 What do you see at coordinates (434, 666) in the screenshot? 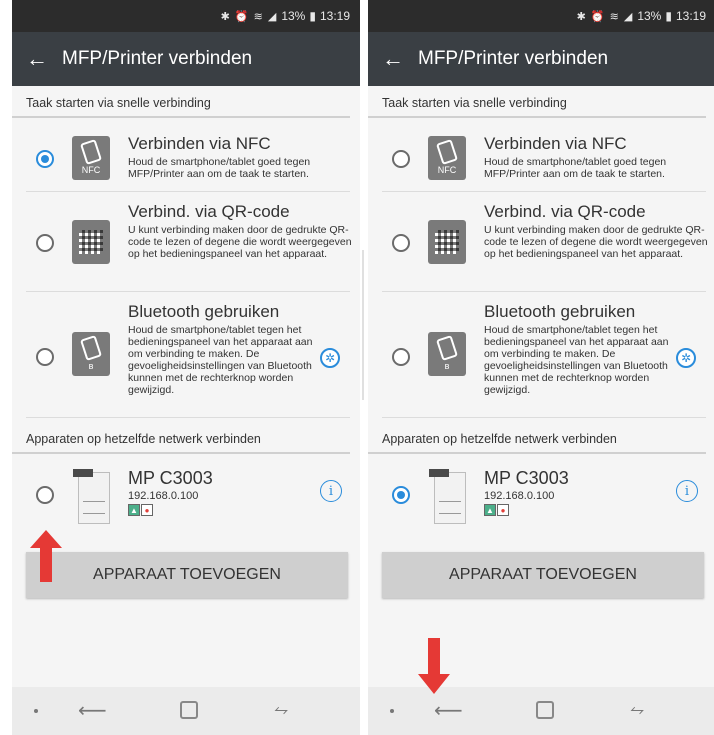
I see `arrow-down-annotation-icon` at bounding box center [434, 666].